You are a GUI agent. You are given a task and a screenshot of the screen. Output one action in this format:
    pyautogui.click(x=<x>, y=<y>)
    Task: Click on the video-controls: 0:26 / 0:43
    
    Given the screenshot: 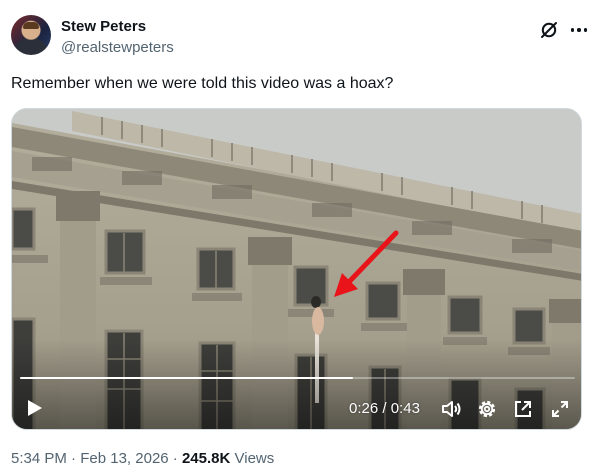 What is the action you would take?
    pyautogui.click(x=296, y=407)
    